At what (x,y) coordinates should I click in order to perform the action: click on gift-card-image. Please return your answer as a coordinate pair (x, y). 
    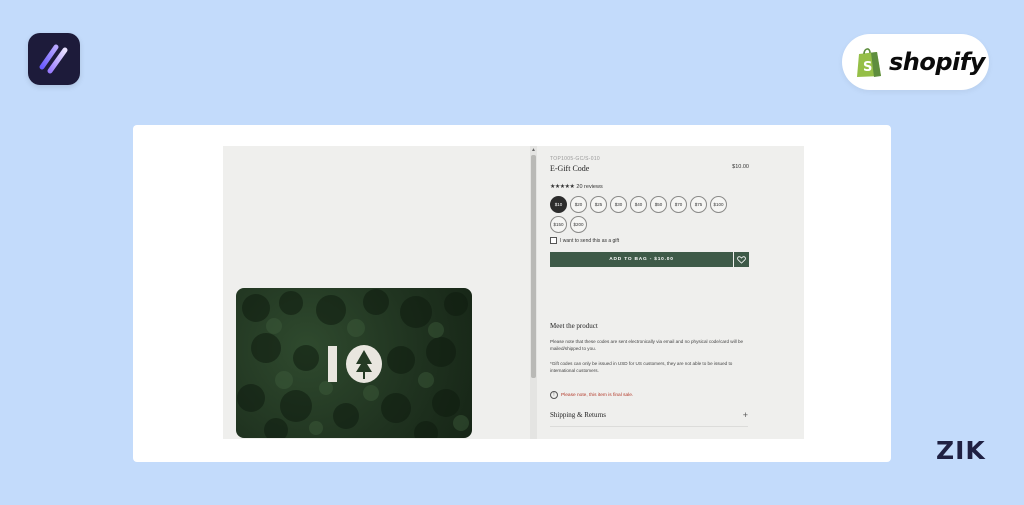
    Looking at the image, I should click on (354, 363).